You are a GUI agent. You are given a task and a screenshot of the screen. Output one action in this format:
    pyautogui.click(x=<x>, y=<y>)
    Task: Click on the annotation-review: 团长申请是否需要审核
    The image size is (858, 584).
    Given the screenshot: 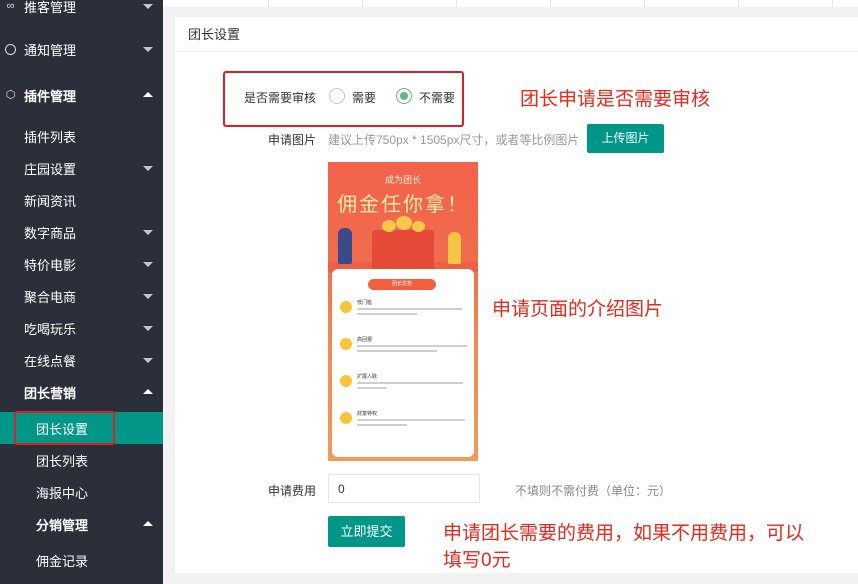 What is the action you would take?
    pyautogui.click(x=615, y=99)
    